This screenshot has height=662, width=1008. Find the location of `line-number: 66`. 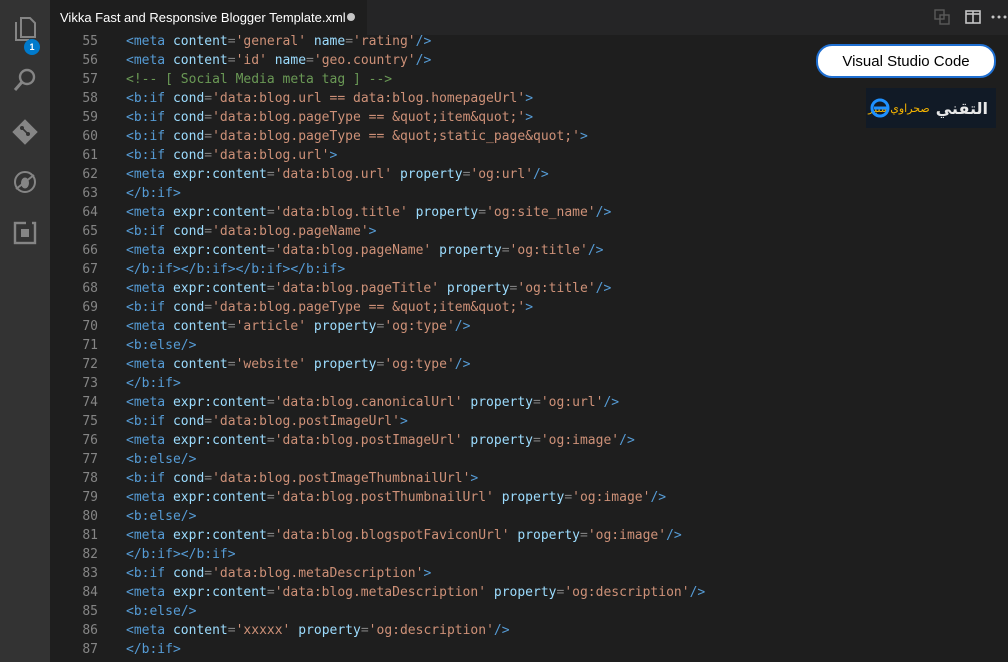

line-number: 66 is located at coordinates (90, 250).